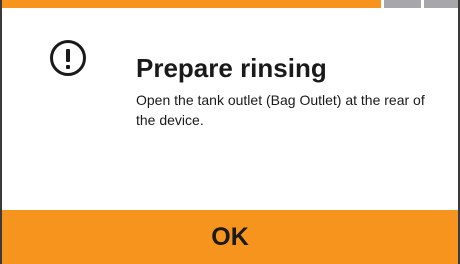 This screenshot has width=460, height=264. I want to click on exclamation-mark-bar, so click(68, 55).